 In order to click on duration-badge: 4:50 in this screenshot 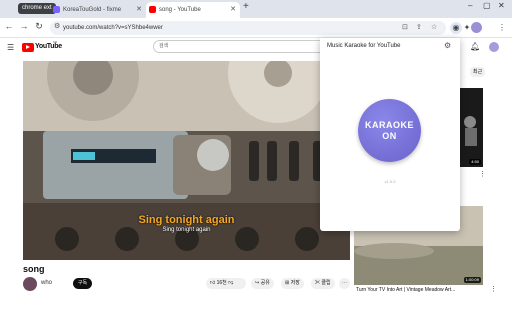, I will do `click(475, 162)`.